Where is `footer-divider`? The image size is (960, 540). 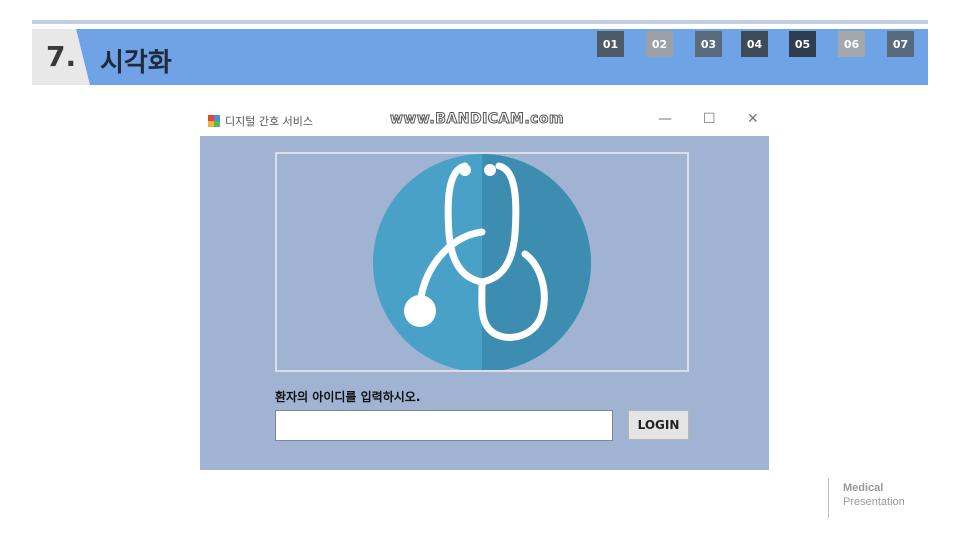 footer-divider is located at coordinates (828, 498).